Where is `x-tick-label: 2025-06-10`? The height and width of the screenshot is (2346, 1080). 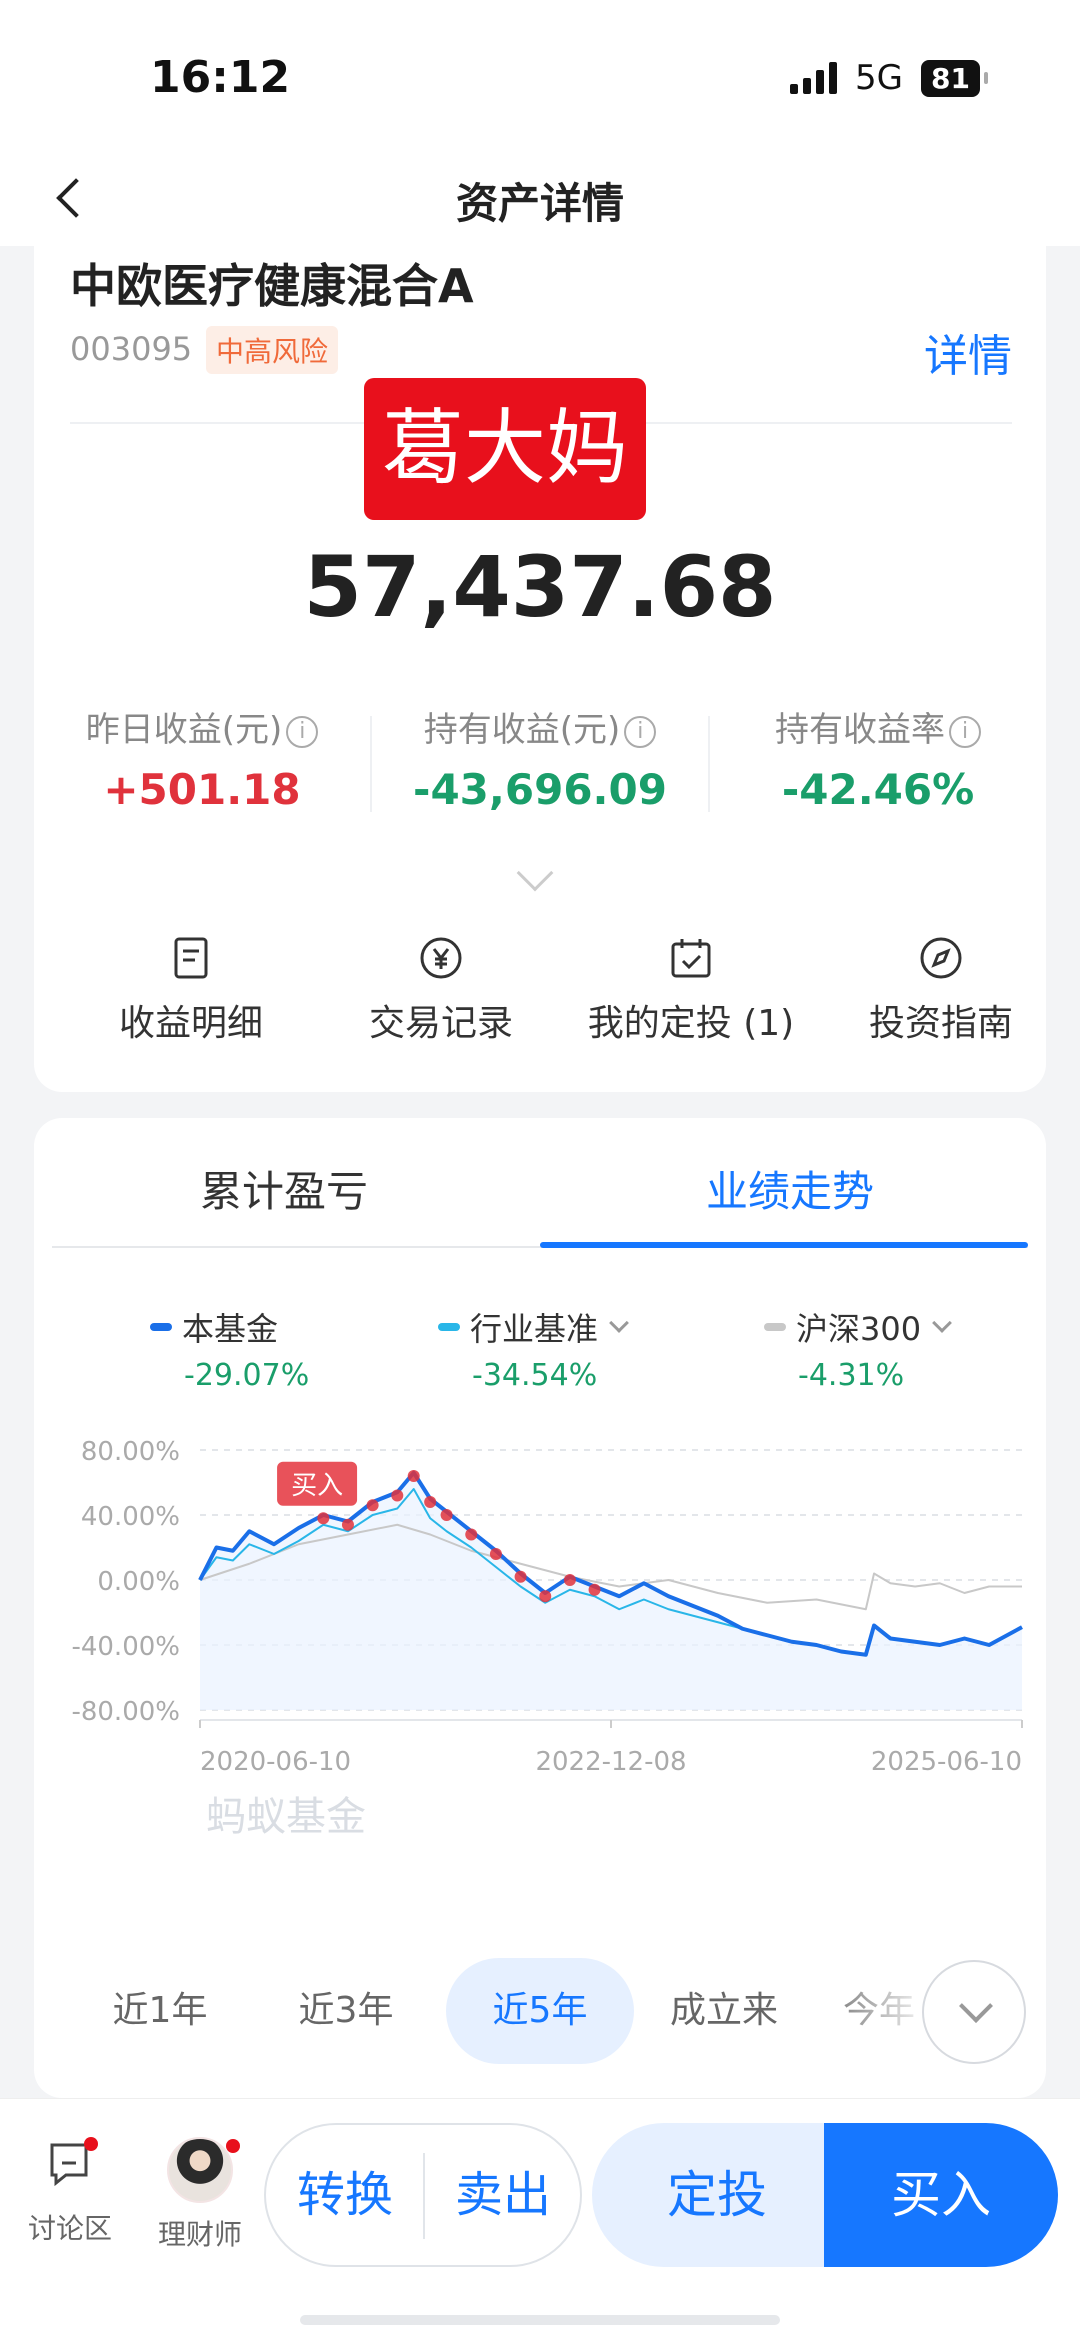
x-tick-label: 2025-06-10 is located at coordinates (946, 1762).